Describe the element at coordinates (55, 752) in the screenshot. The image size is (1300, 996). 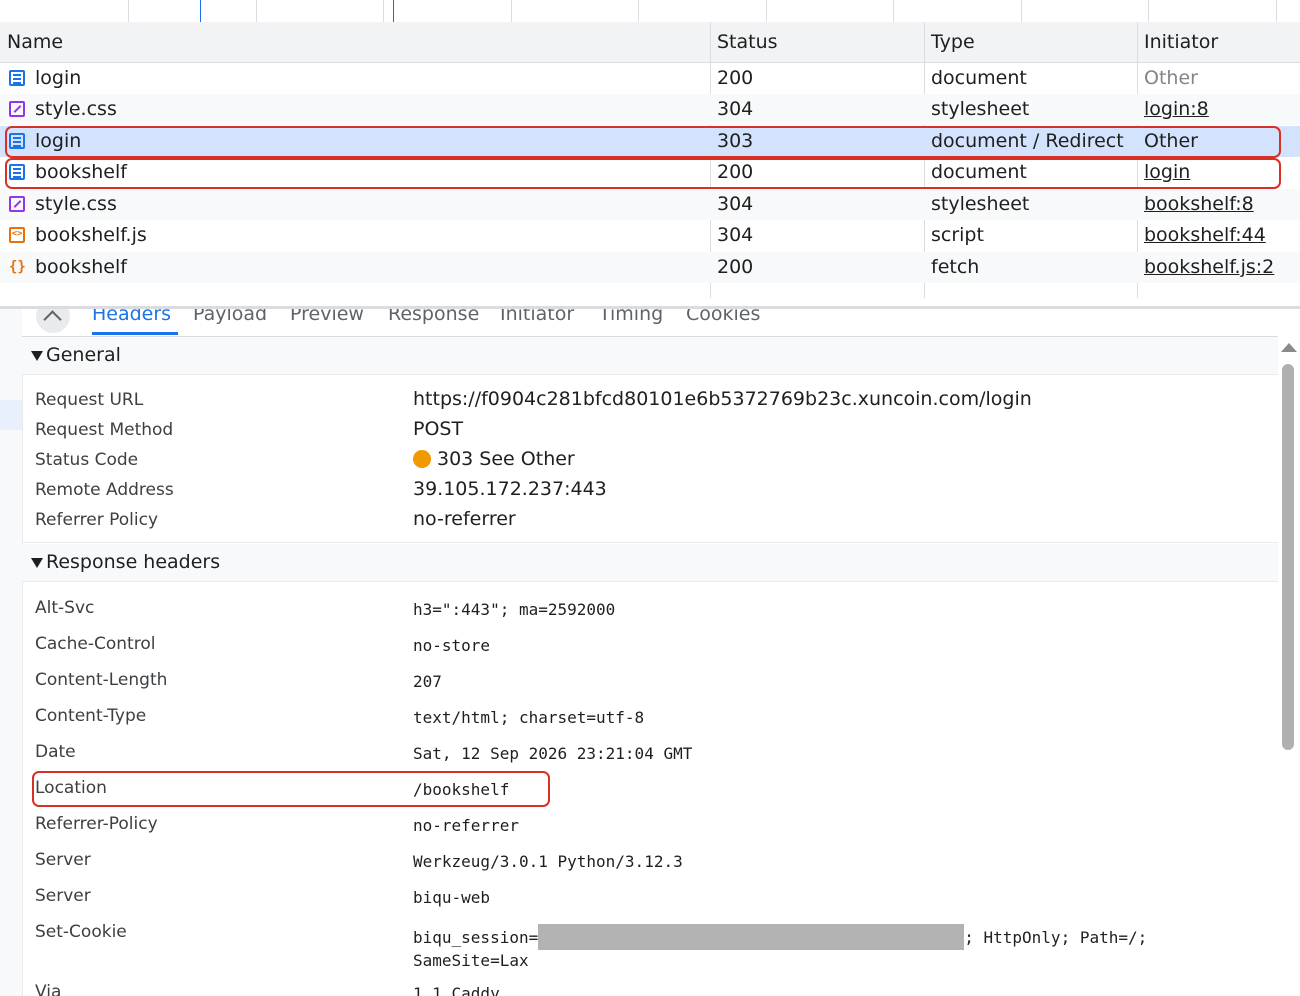
I see `header-key: Date` at that location.